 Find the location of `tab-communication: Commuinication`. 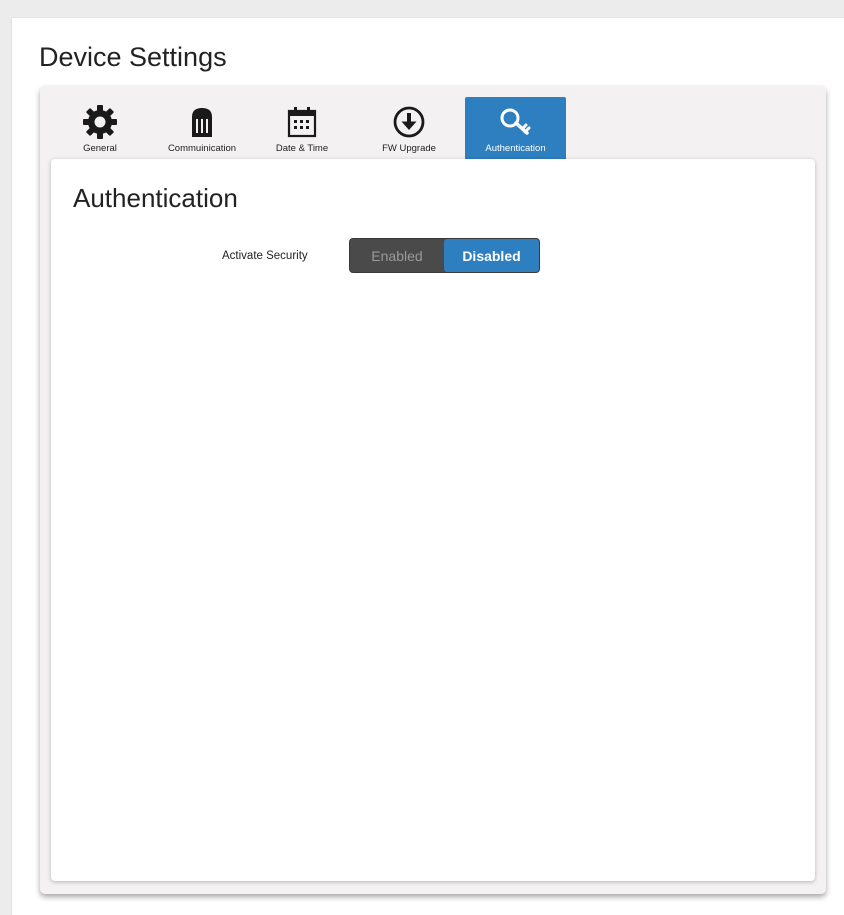

tab-communication: Commuinication is located at coordinates (202, 128).